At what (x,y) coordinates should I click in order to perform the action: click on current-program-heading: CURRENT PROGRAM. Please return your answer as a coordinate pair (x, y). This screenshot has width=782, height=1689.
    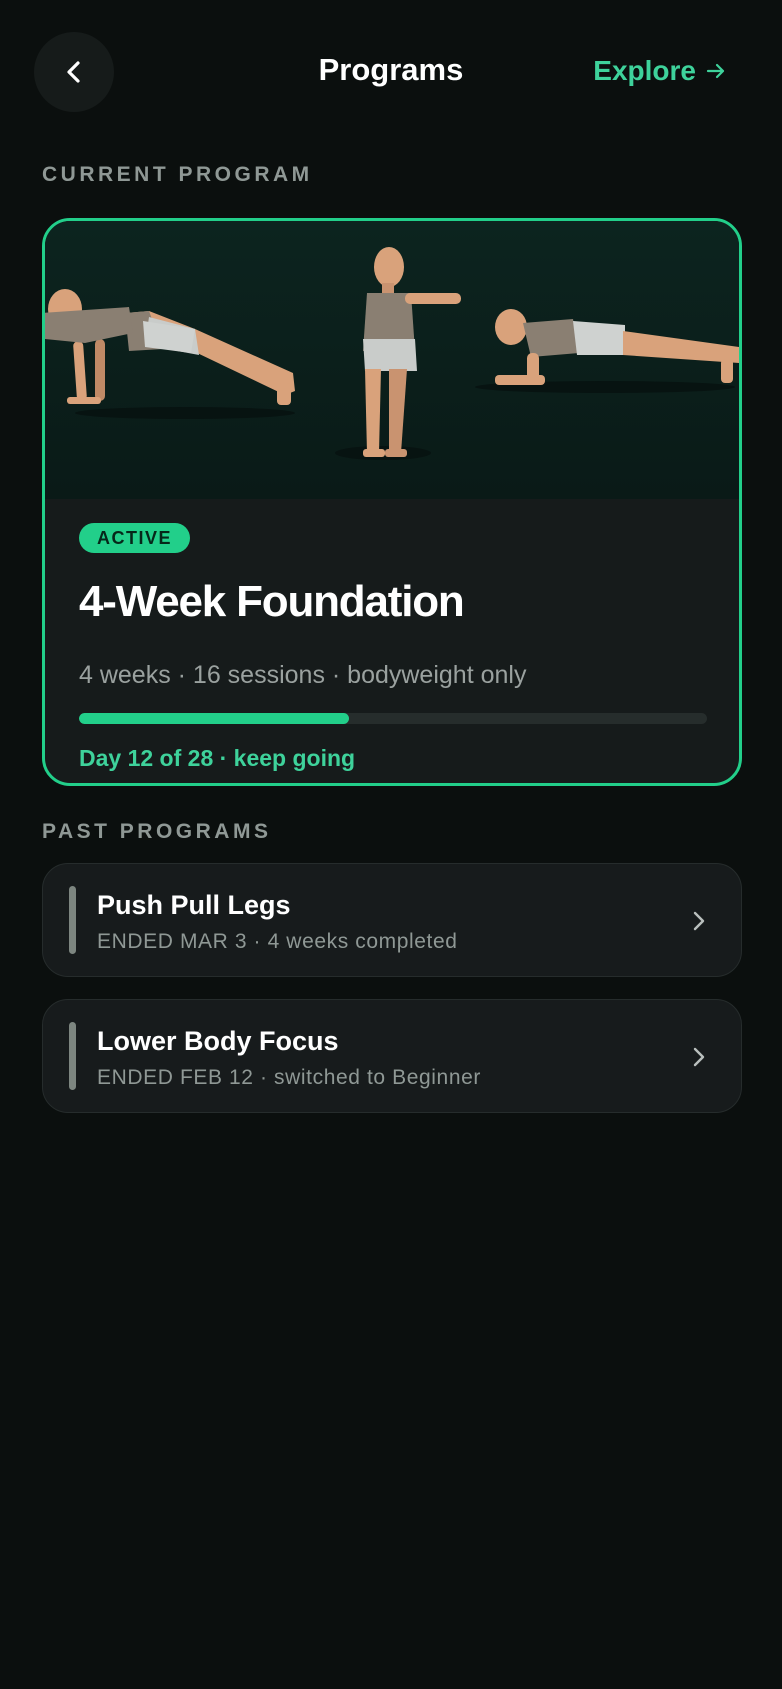
    Looking at the image, I should click on (177, 174).